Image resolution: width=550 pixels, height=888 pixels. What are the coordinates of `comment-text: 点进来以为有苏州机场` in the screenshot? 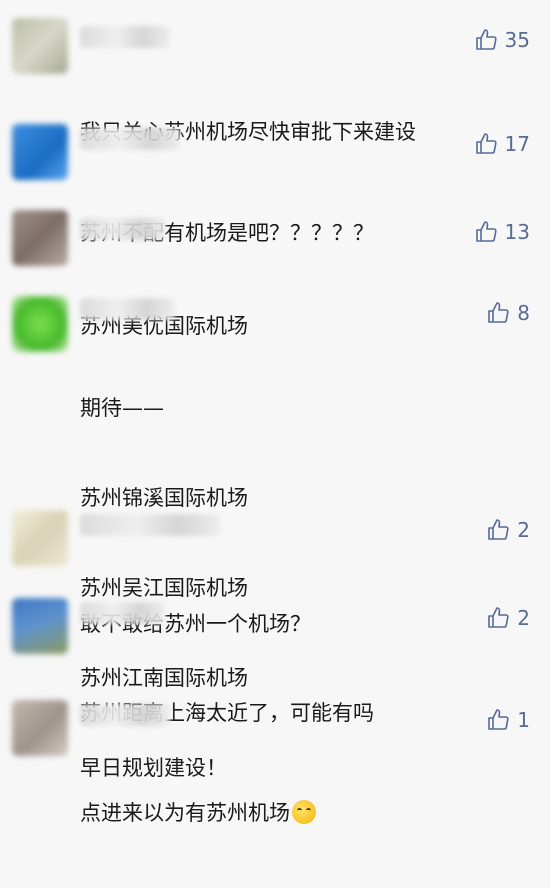 It's located at (198, 813).